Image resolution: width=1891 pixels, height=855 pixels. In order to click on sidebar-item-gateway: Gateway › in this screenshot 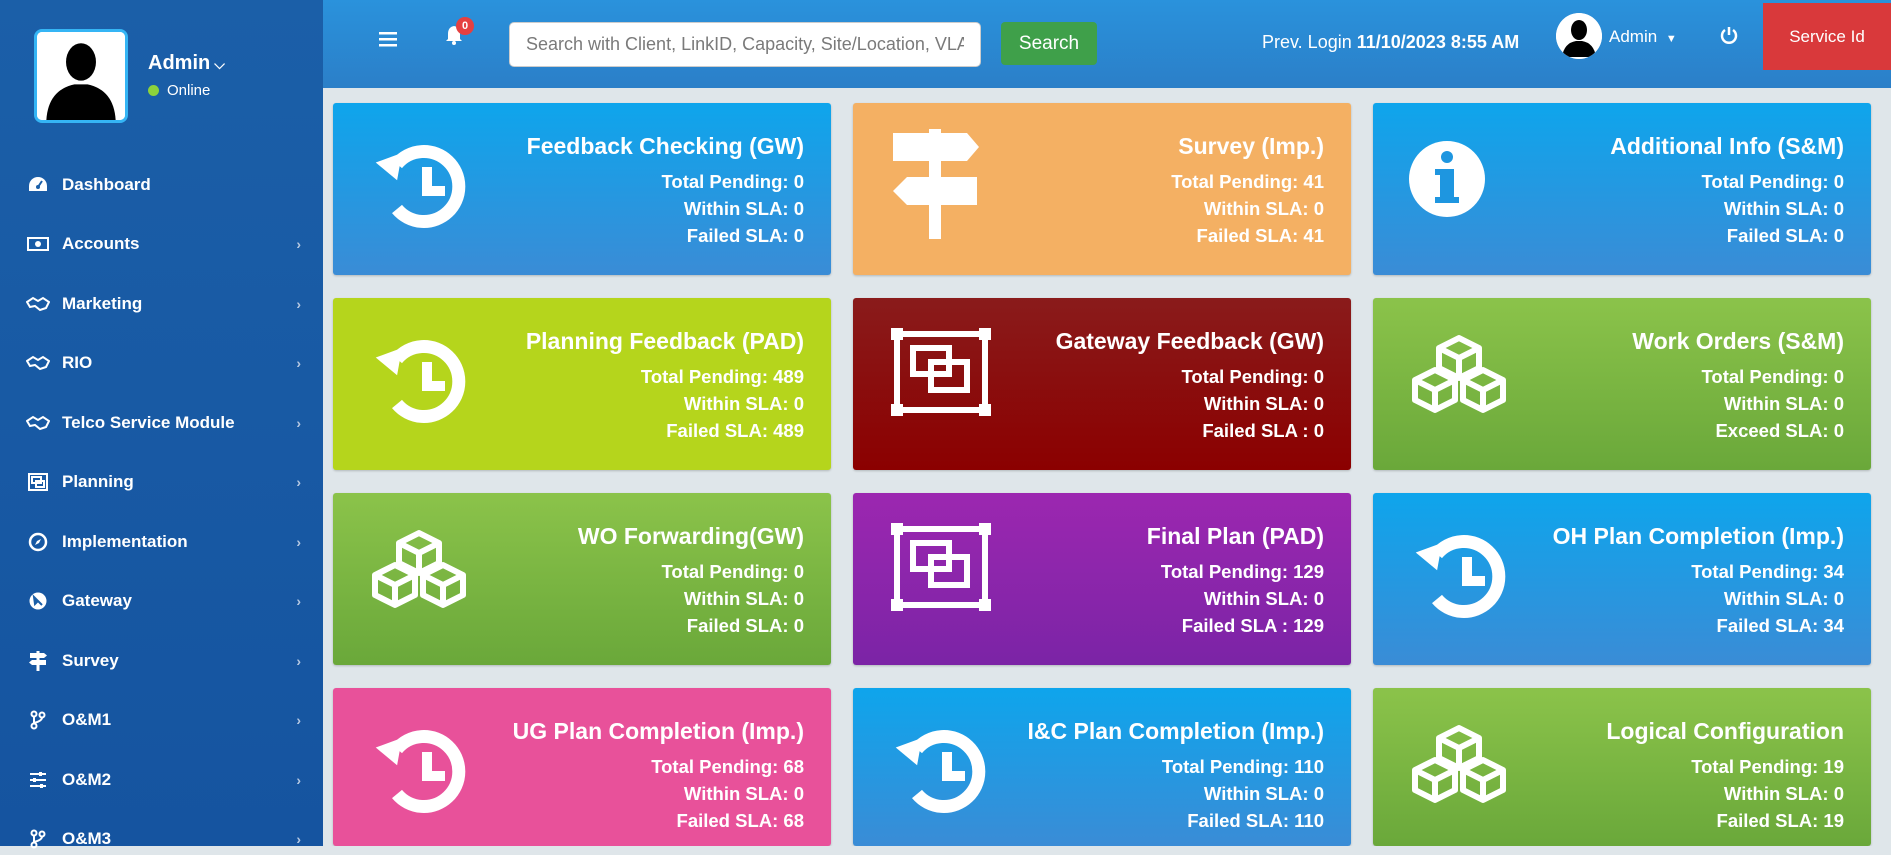, I will do `click(161, 602)`.